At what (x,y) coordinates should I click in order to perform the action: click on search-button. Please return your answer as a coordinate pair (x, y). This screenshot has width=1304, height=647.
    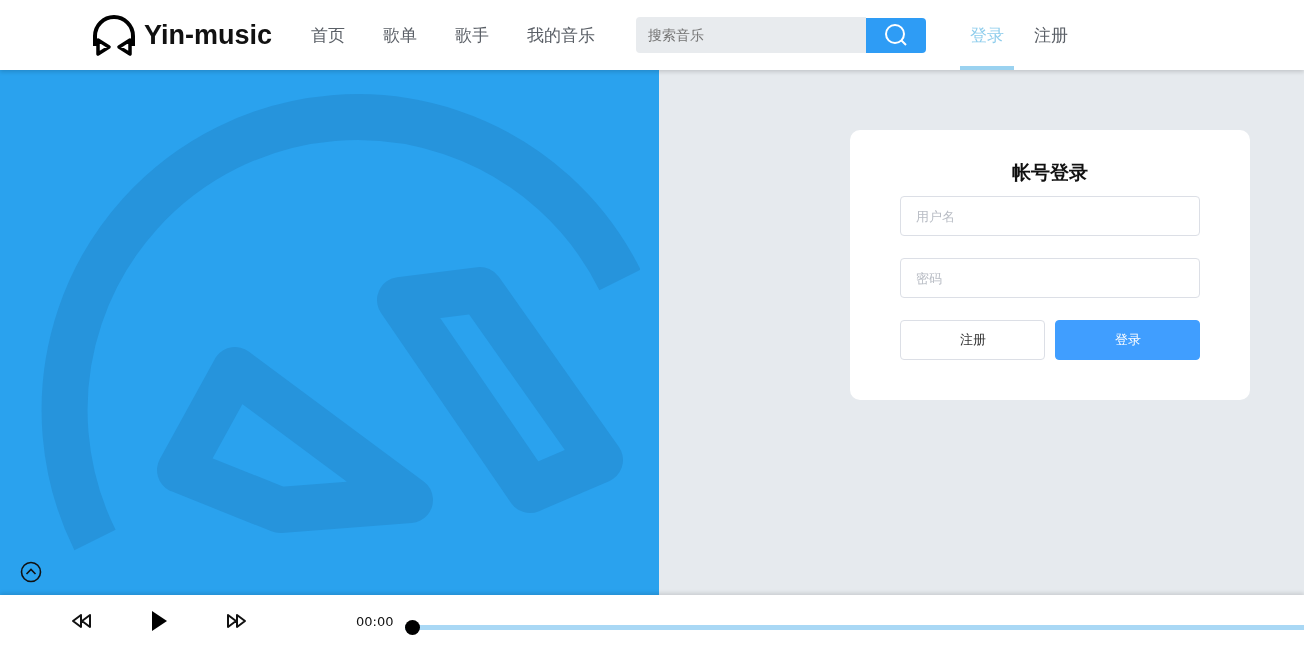
    Looking at the image, I should click on (896, 35).